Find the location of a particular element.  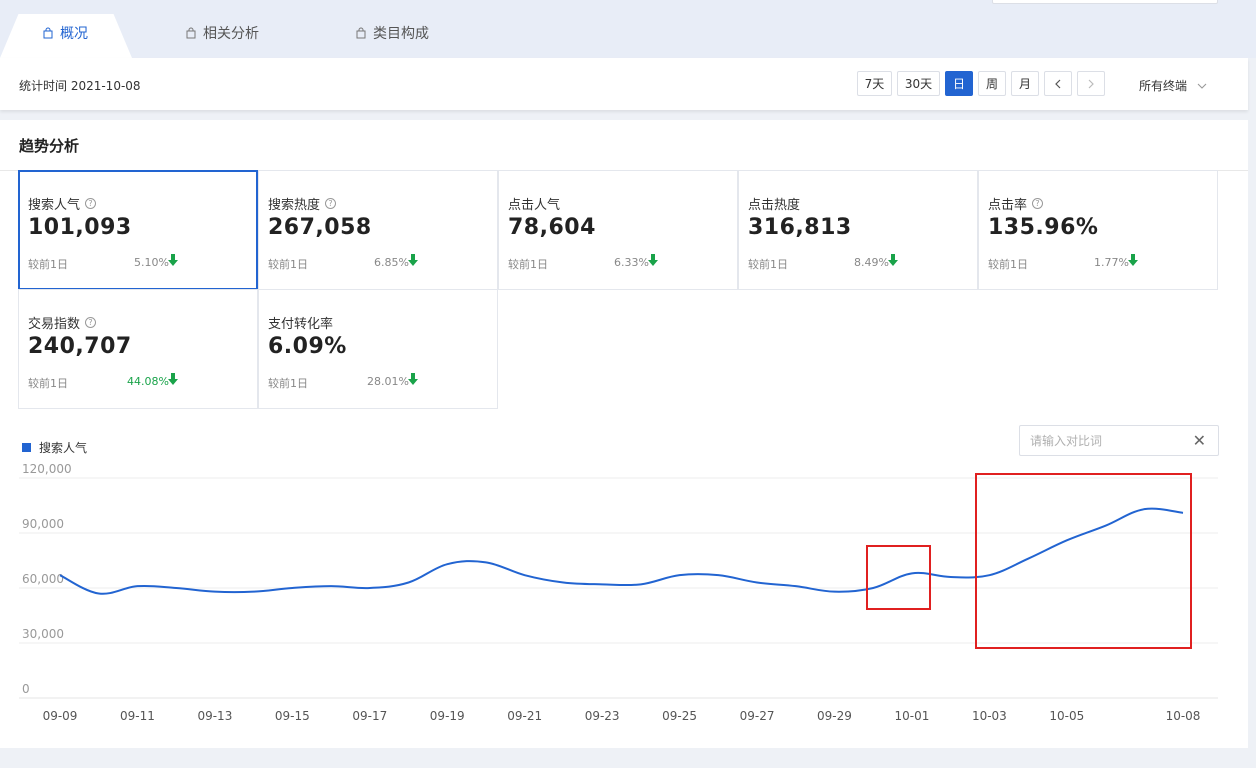

x-tick-label: 10-03 is located at coordinates (989, 716).